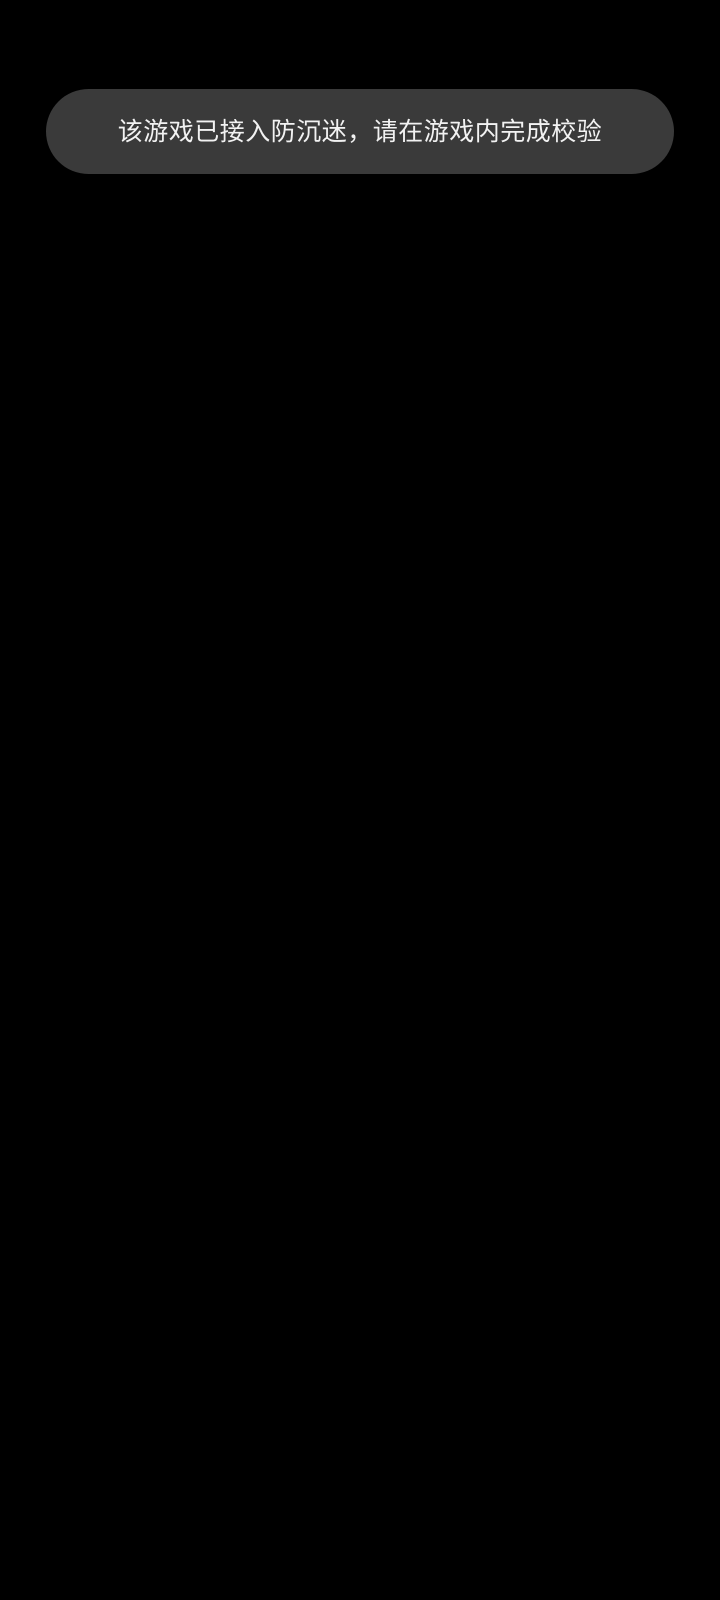  I want to click on toast-message: 该游戏已接入防沉迷，请在游戏内完成校验, so click(360, 131).